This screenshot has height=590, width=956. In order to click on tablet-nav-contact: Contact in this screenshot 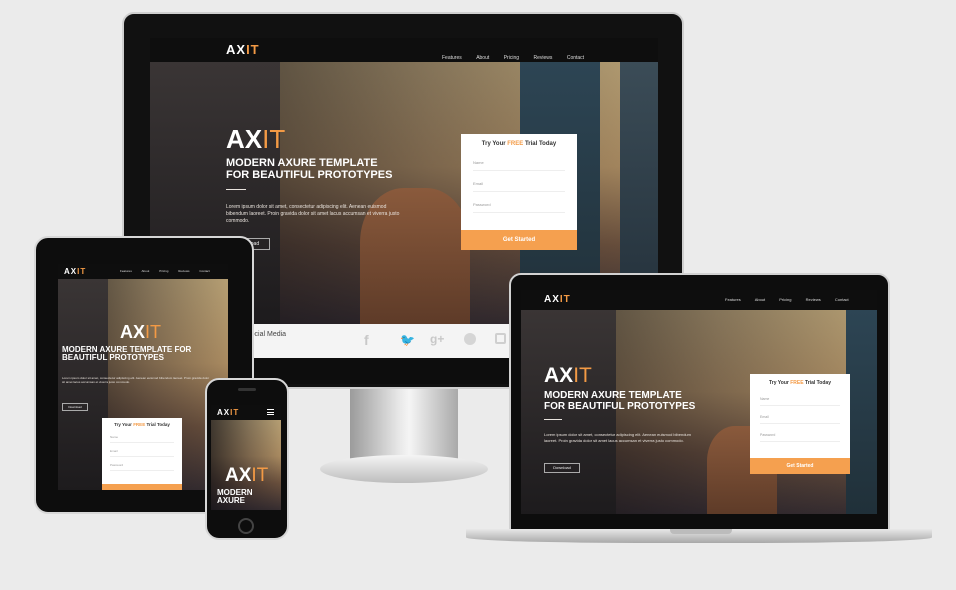, I will do `click(204, 271)`.